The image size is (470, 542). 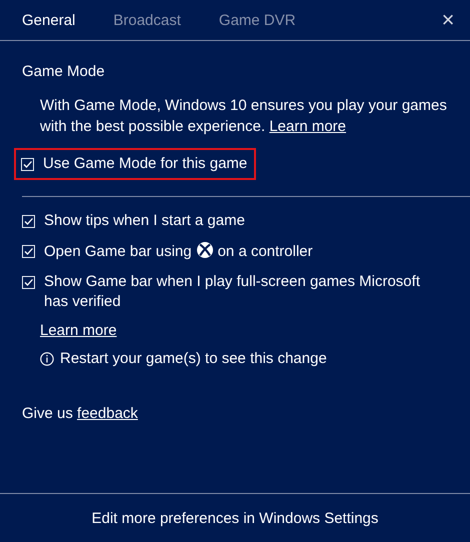 I want to click on notice-text: Restart your game(s) to see this change, so click(x=193, y=358).